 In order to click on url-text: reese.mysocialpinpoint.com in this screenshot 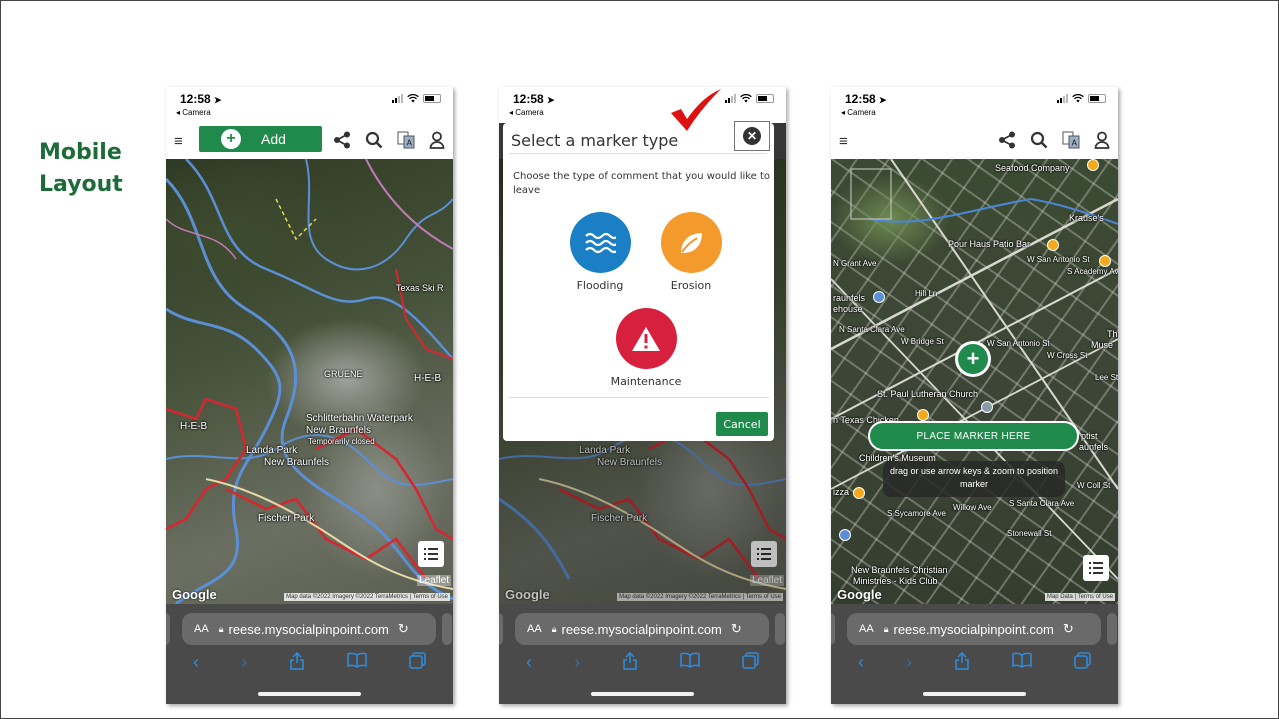, I will do `click(973, 629)`.